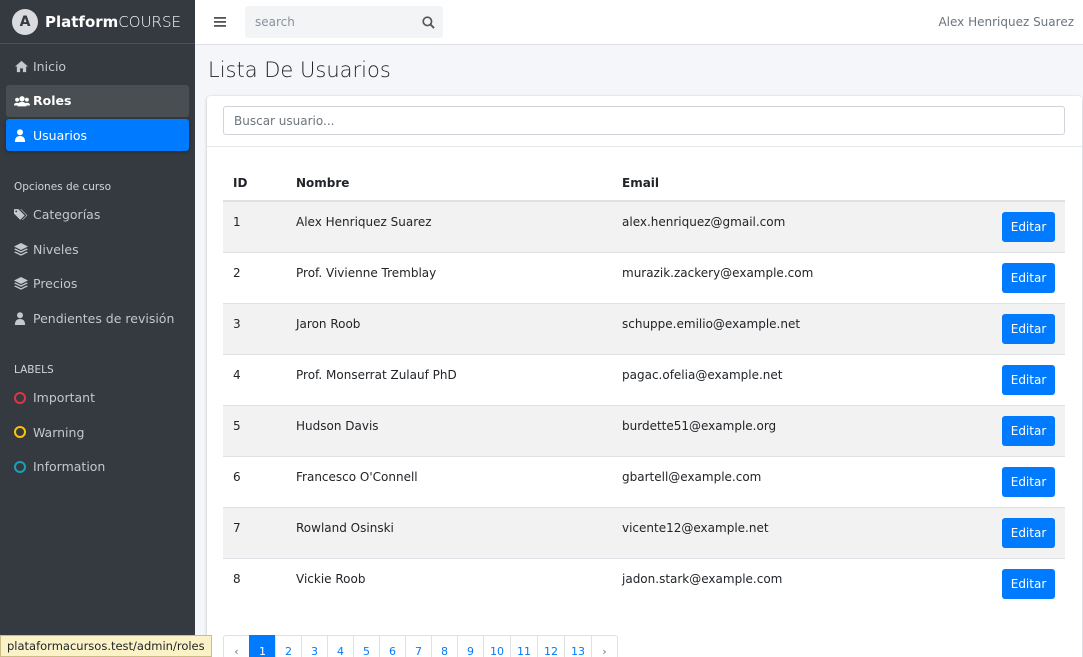 Image resolution: width=1083 pixels, height=657 pixels. I want to click on top-navbar: Alex Henriquez Suarez, so click(639, 22).